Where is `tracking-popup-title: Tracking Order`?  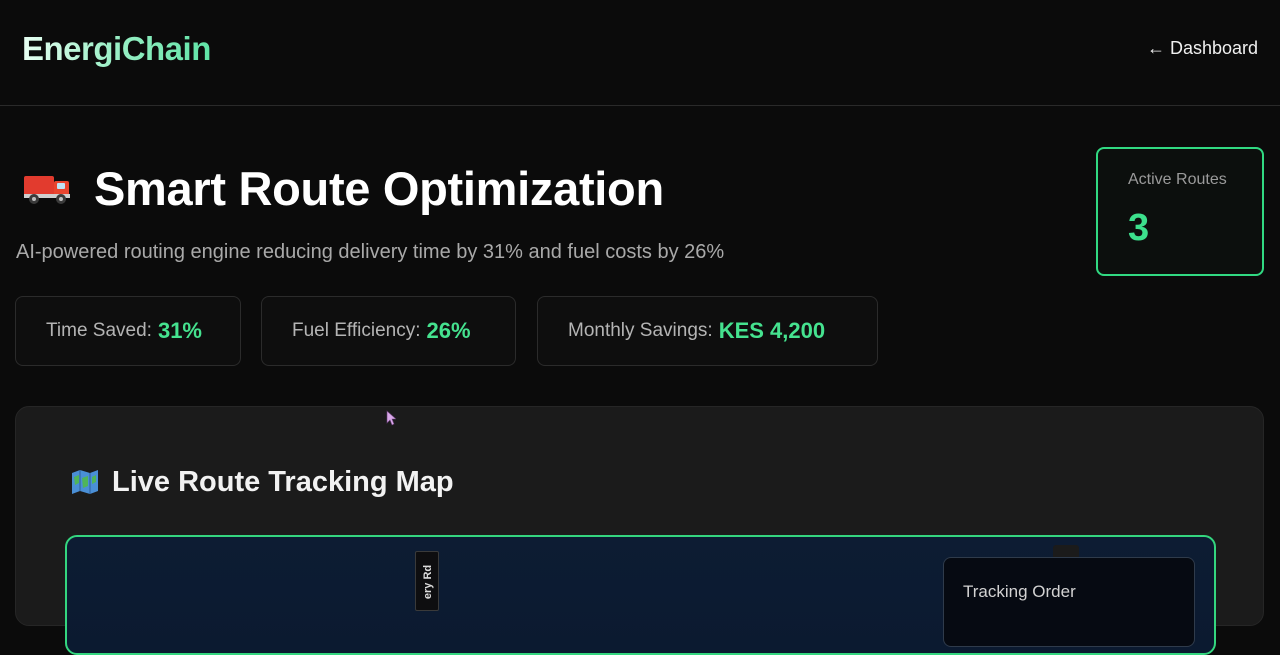
tracking-popup-title: Tracking Order is located at coordinates (1019, 591).